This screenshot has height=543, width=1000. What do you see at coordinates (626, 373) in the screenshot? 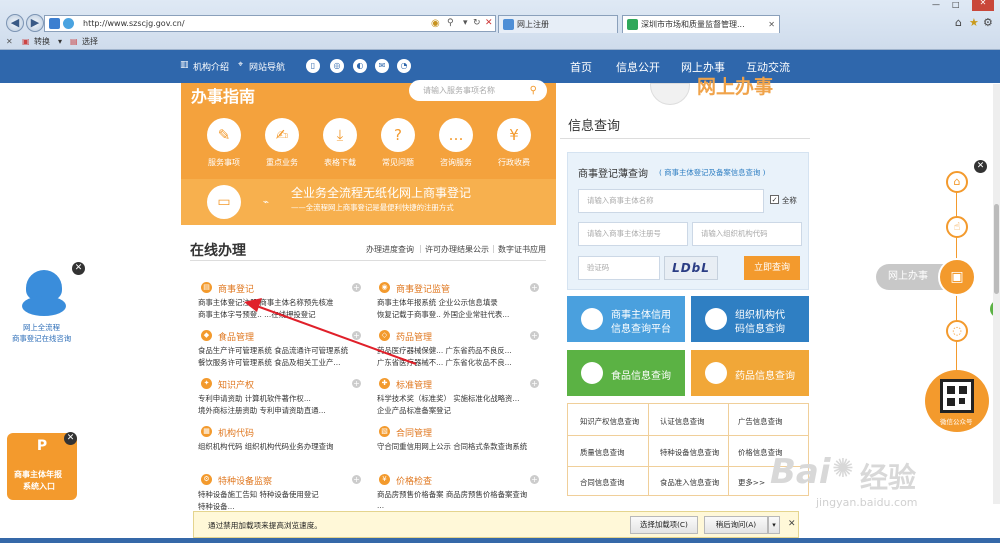
I see `tile-food-info: 食品信息查询` at bounding box center [626, 373].